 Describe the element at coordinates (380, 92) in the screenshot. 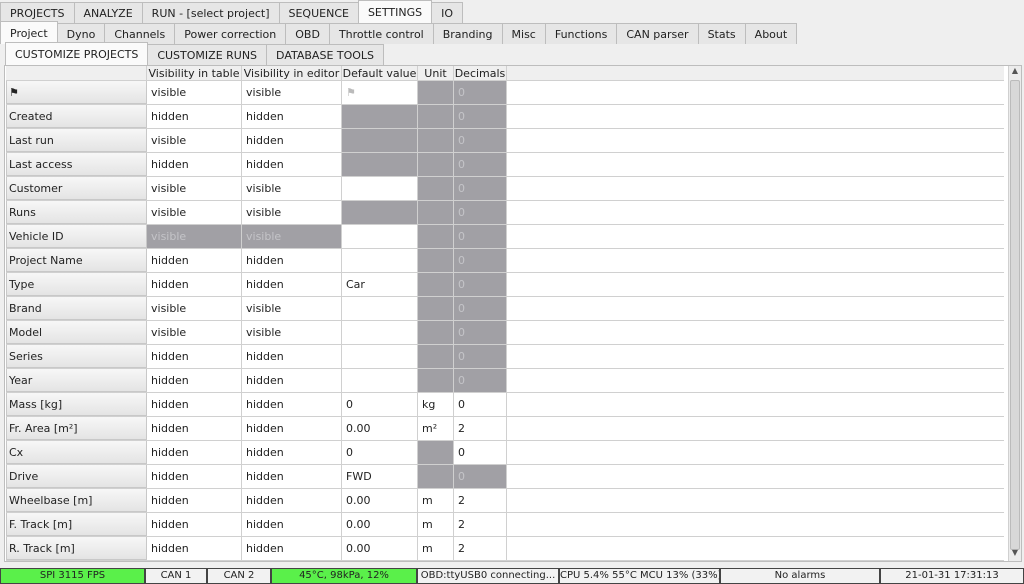

I see `default-cell: ⚑` at that location.